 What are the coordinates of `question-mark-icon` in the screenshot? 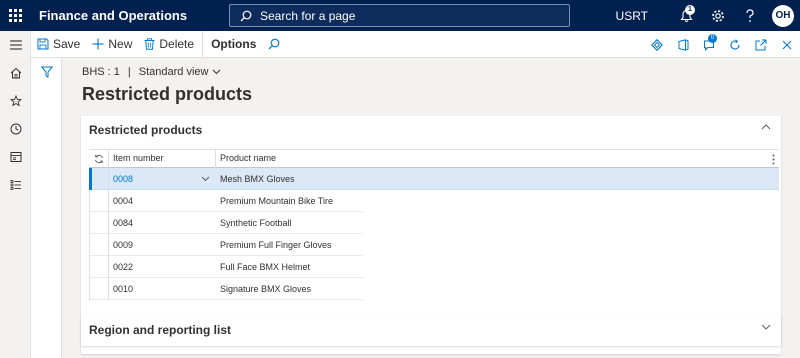 It's located at (750, 15).